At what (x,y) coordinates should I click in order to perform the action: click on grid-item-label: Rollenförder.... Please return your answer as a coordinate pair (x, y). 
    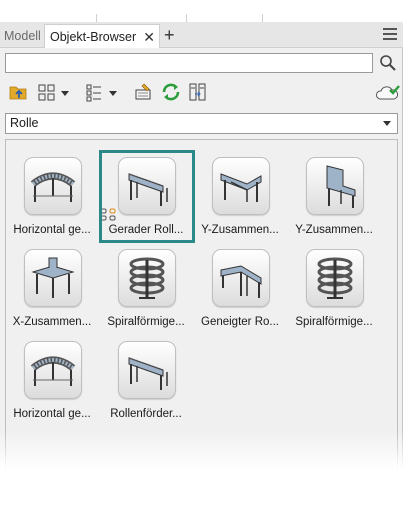
    Looking at the image, I should click on (146, 414).